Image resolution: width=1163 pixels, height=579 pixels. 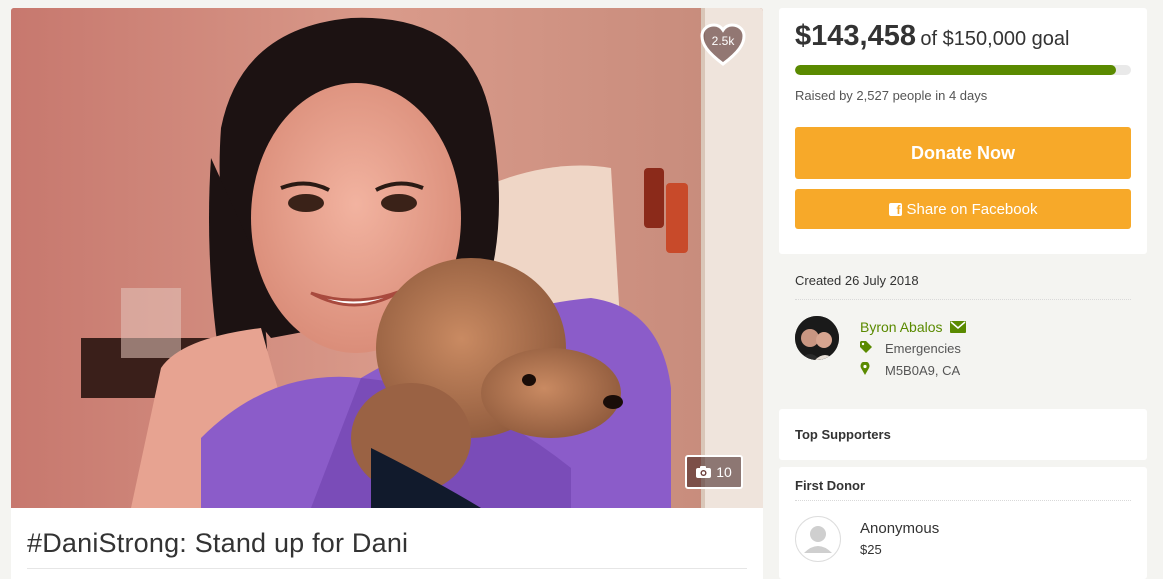 I want to click on raised-summary: Raised by 2,527 people in 4 days, so click(x=891, y=95).